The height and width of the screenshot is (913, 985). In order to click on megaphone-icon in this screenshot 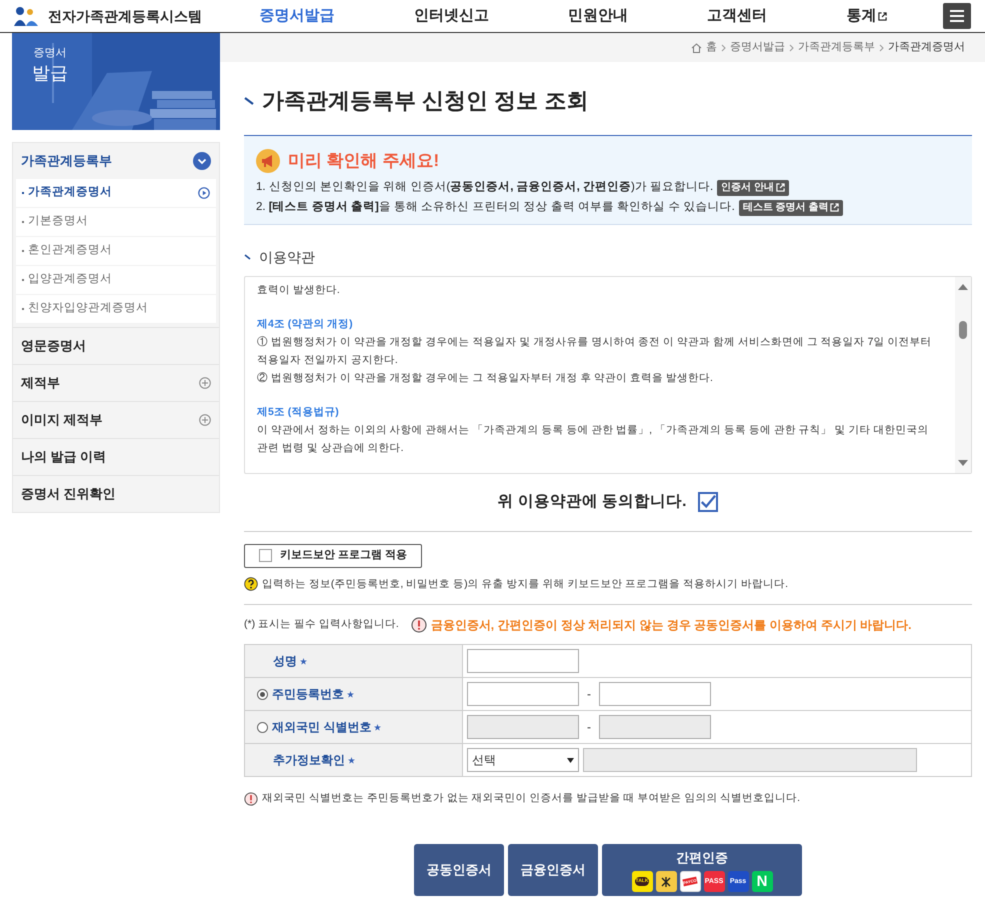, I will do `click(268, 160)`.